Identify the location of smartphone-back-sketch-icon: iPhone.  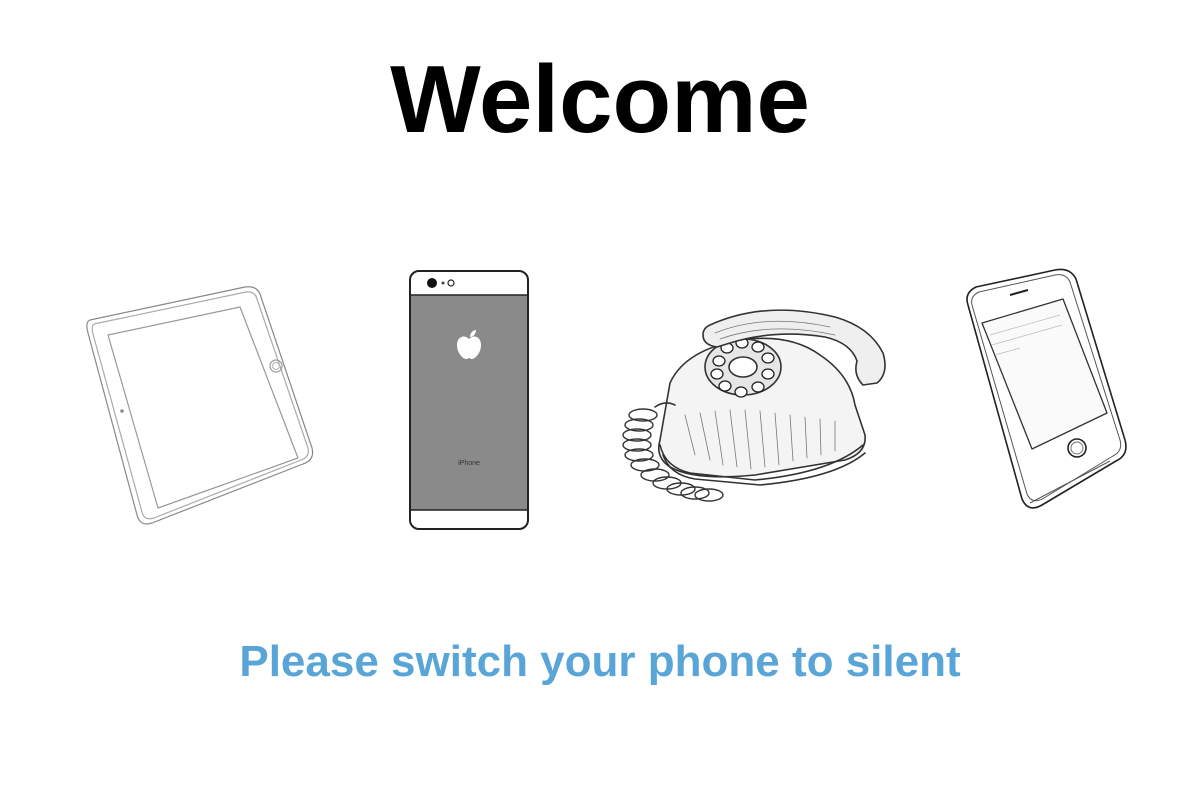
(467, 400).